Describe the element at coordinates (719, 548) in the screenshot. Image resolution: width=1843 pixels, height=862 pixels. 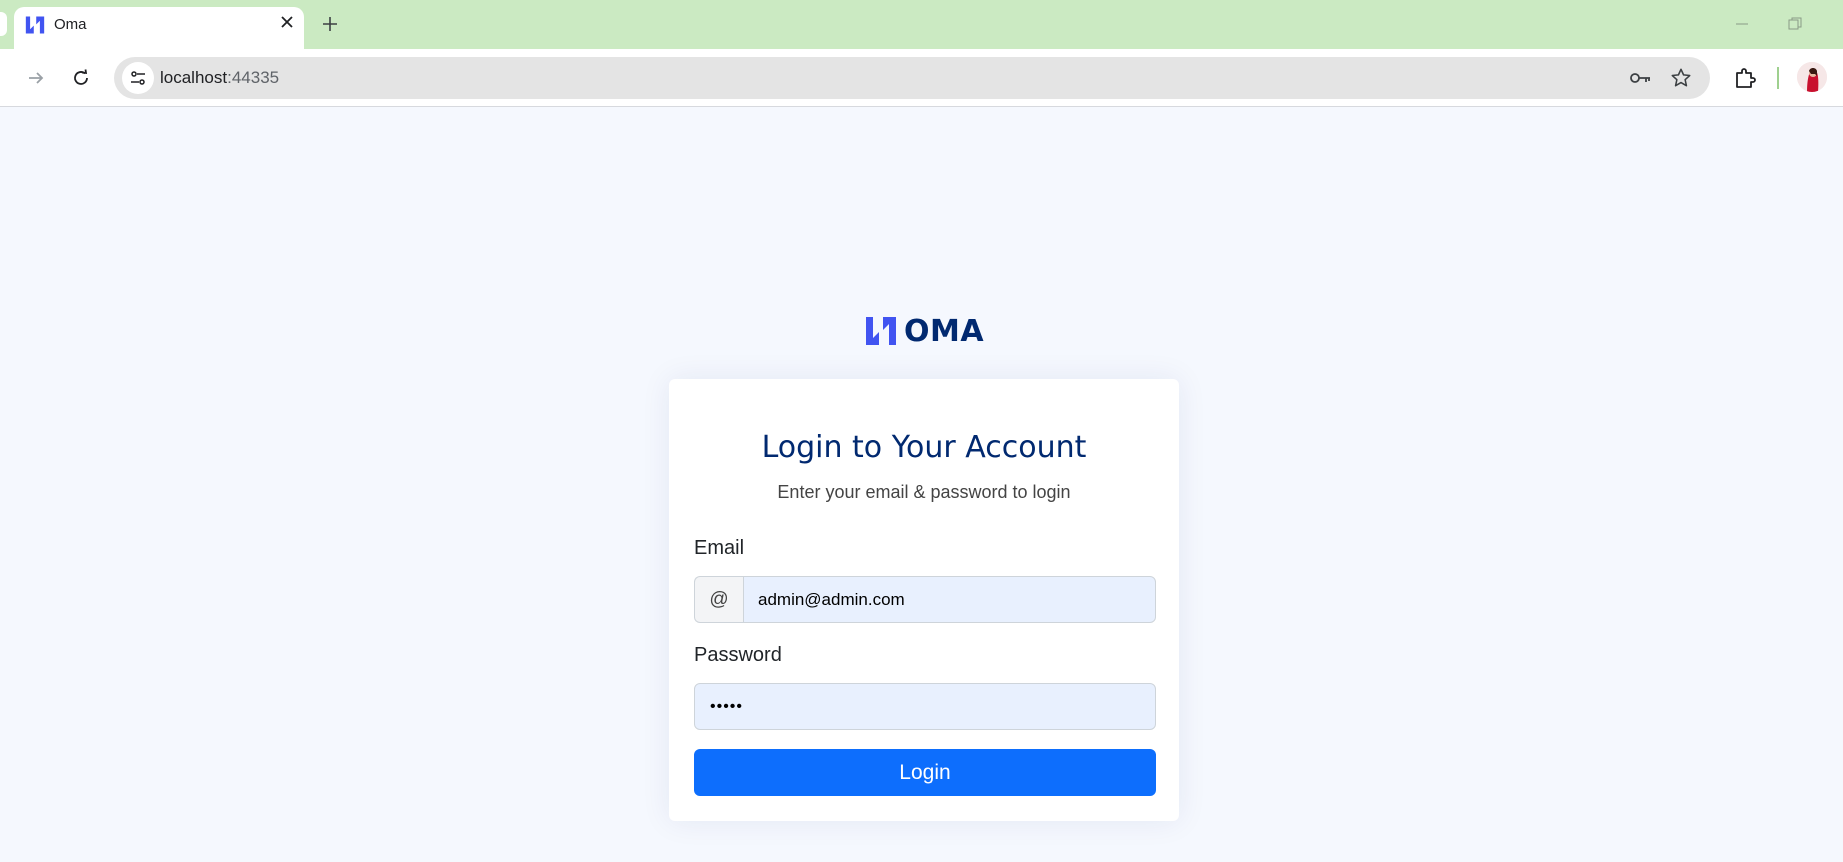
I see `email-label: Email` at that location.